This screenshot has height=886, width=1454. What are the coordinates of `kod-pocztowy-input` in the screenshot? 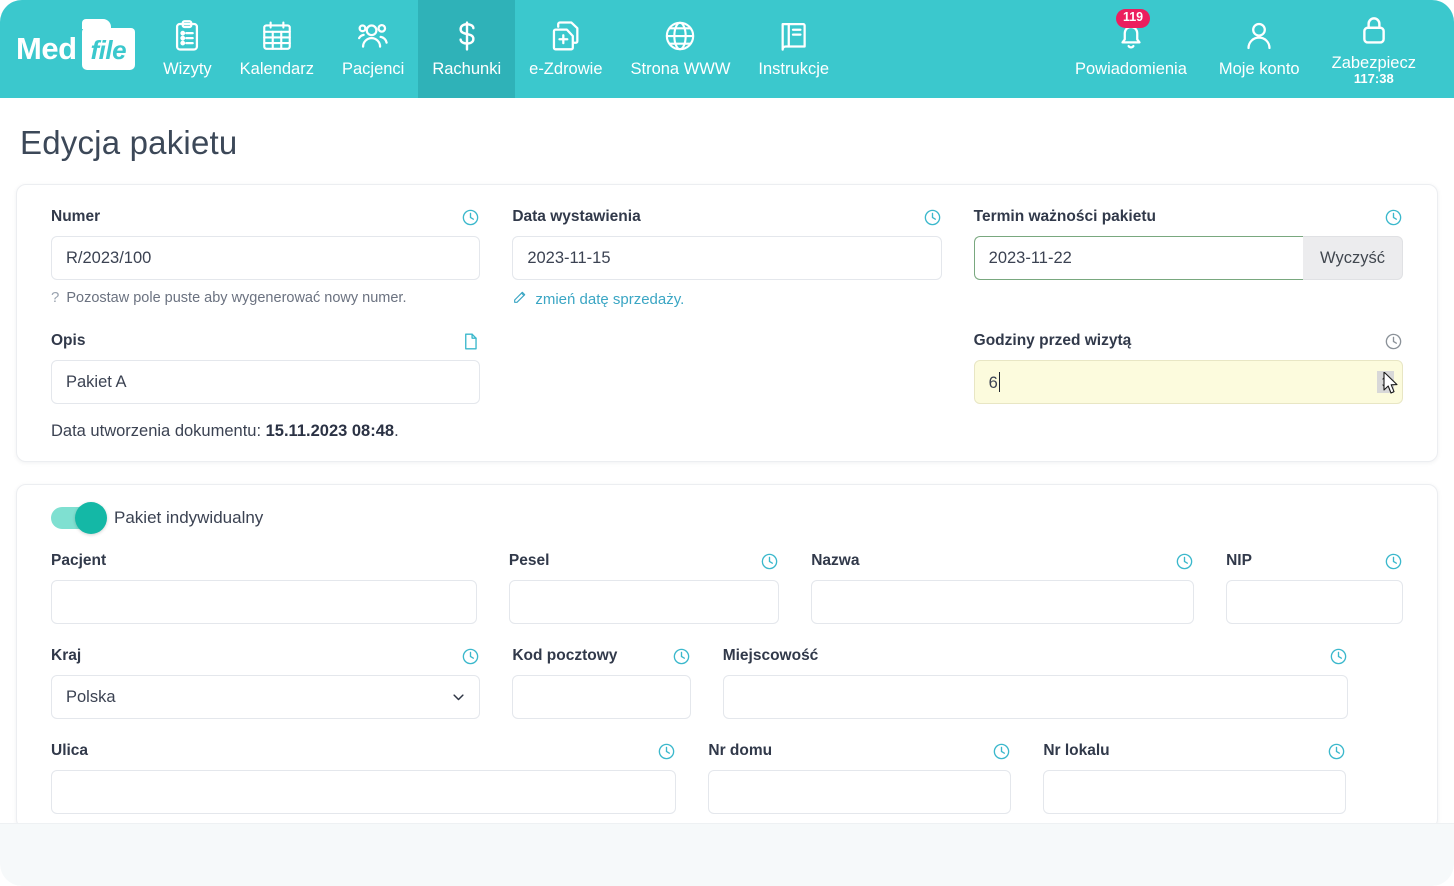 It's located at (601, 697).